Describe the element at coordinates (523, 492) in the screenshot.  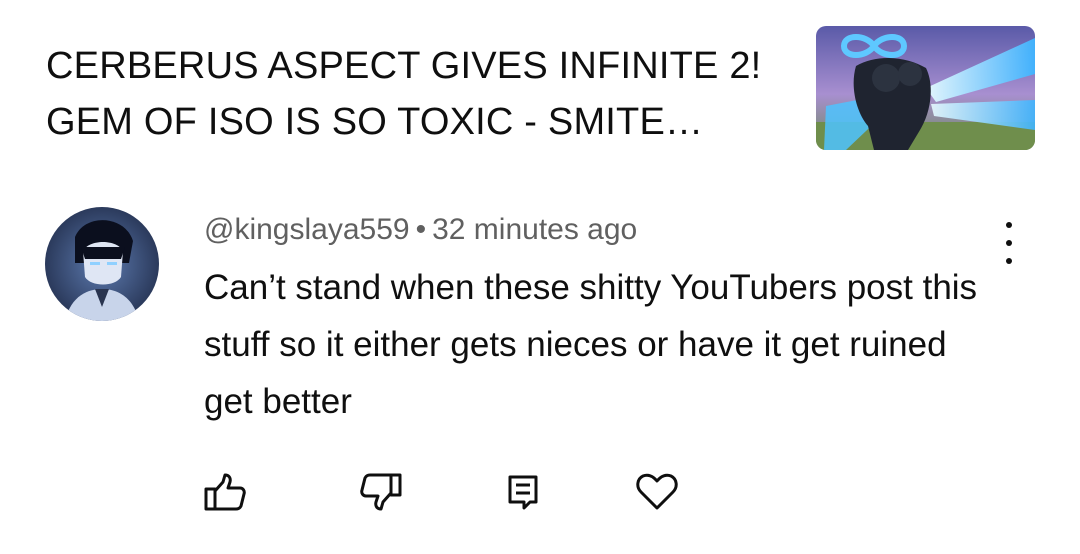
I see `reply-icon` at that location.